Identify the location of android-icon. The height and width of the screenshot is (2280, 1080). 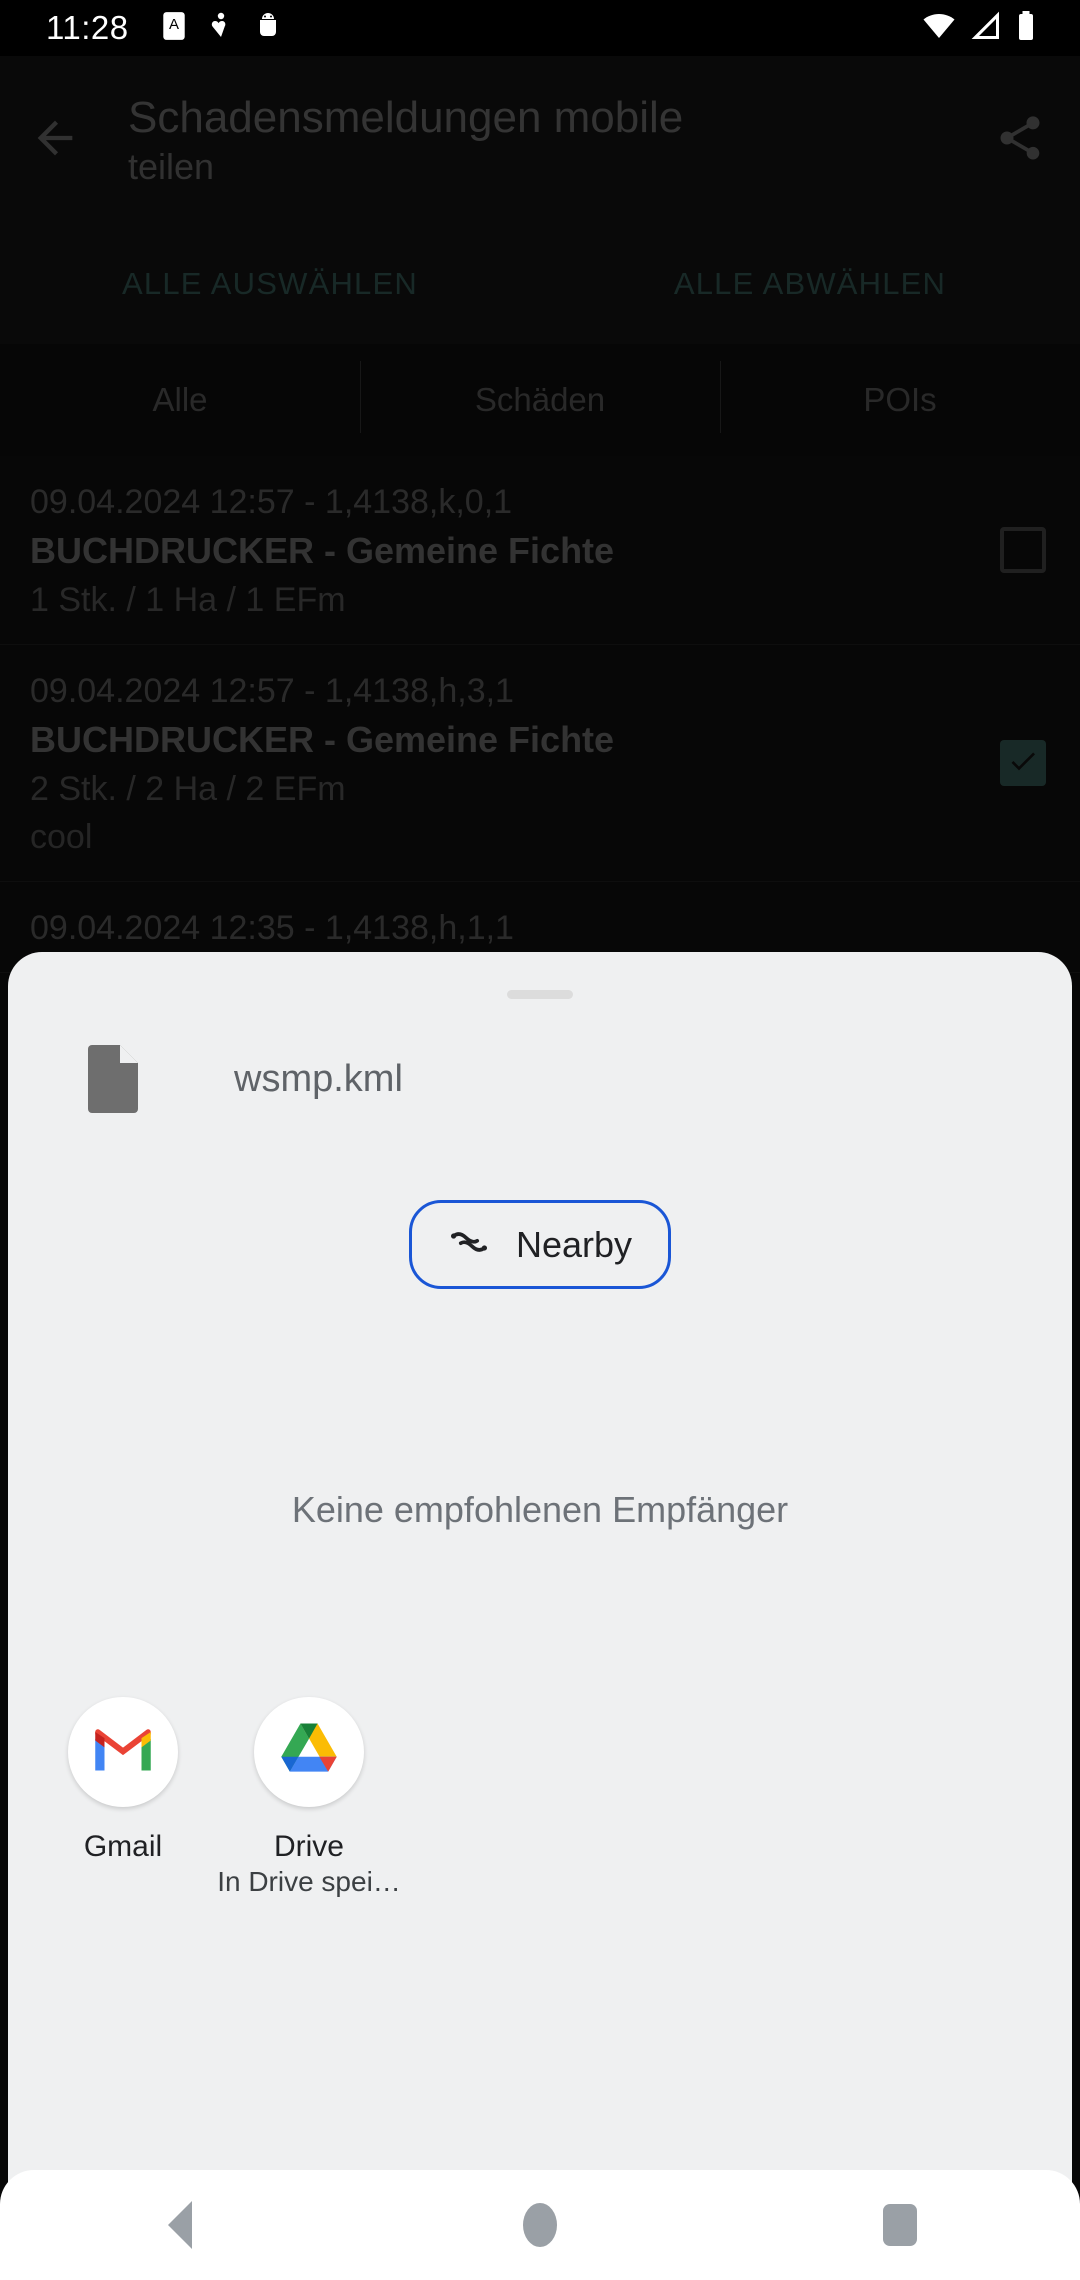
(268, 28).